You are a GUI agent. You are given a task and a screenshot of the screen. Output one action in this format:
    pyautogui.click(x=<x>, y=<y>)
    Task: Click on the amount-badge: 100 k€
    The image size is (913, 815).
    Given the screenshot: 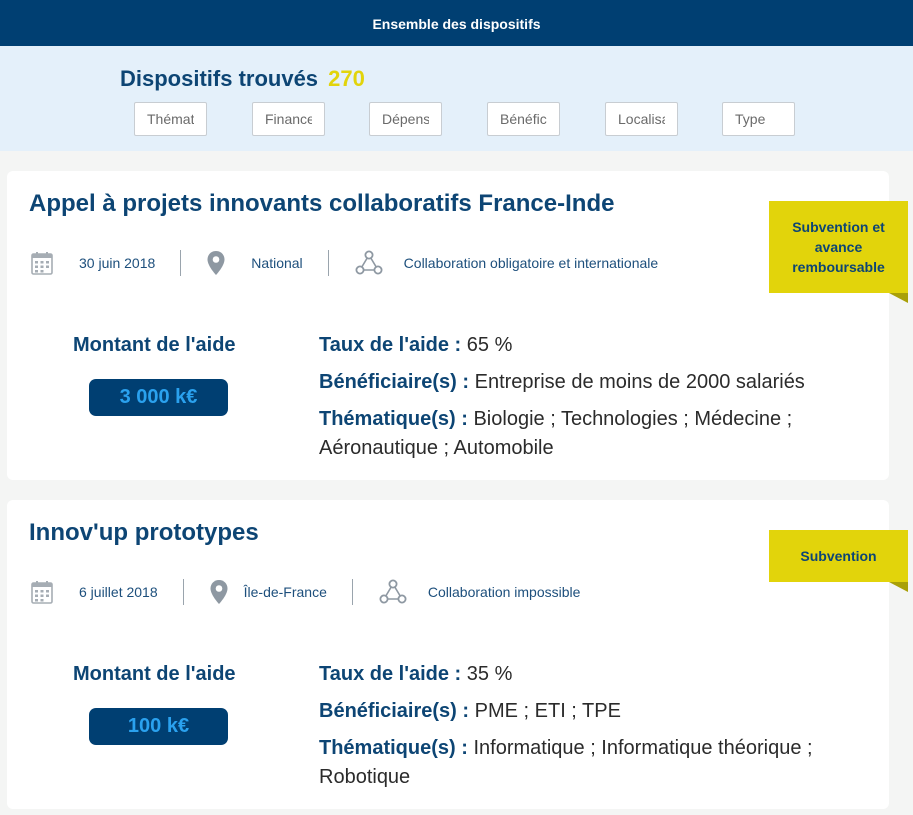 What is the action you would take?
    pyautogui.click(x=158, y=726)
    